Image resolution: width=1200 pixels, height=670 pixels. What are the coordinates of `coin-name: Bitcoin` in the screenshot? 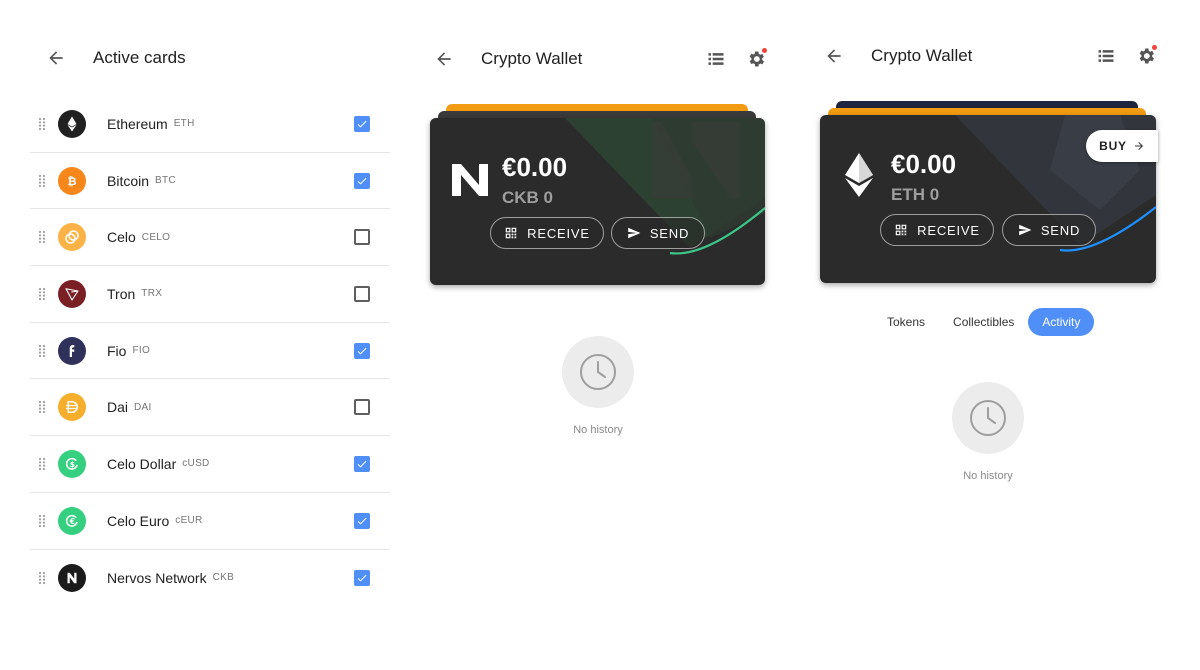 It's located at (128, 180).